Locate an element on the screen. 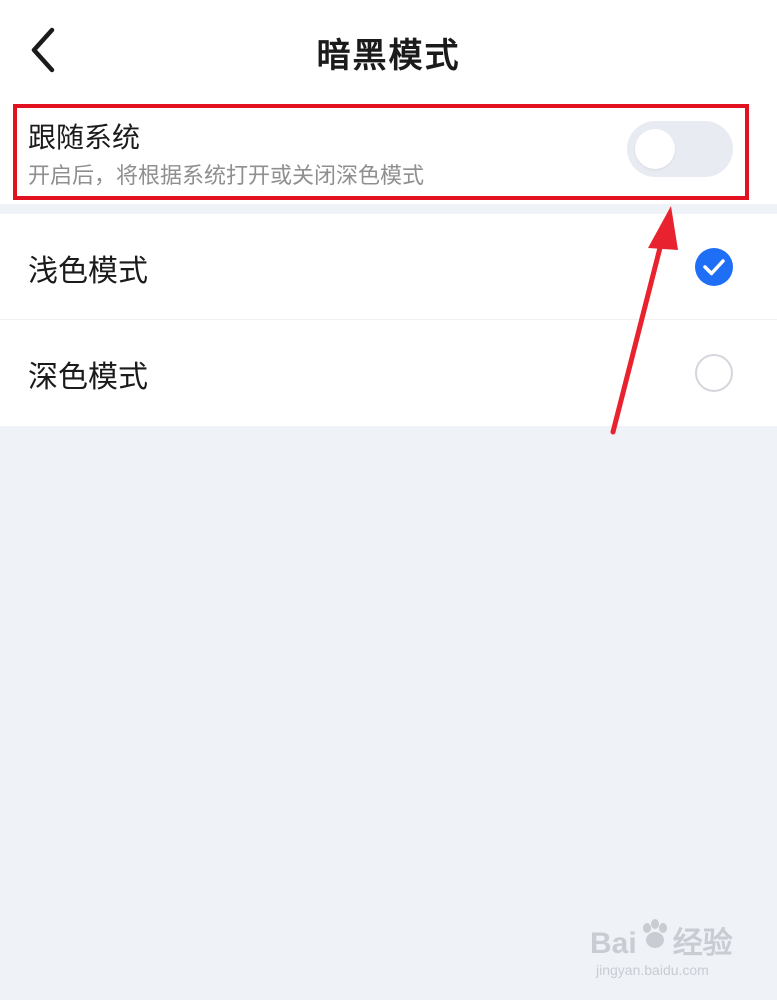  follow-system-description: 开启后，将根据系统打开或关闭深色模式 is located at coordinates (226, 176).